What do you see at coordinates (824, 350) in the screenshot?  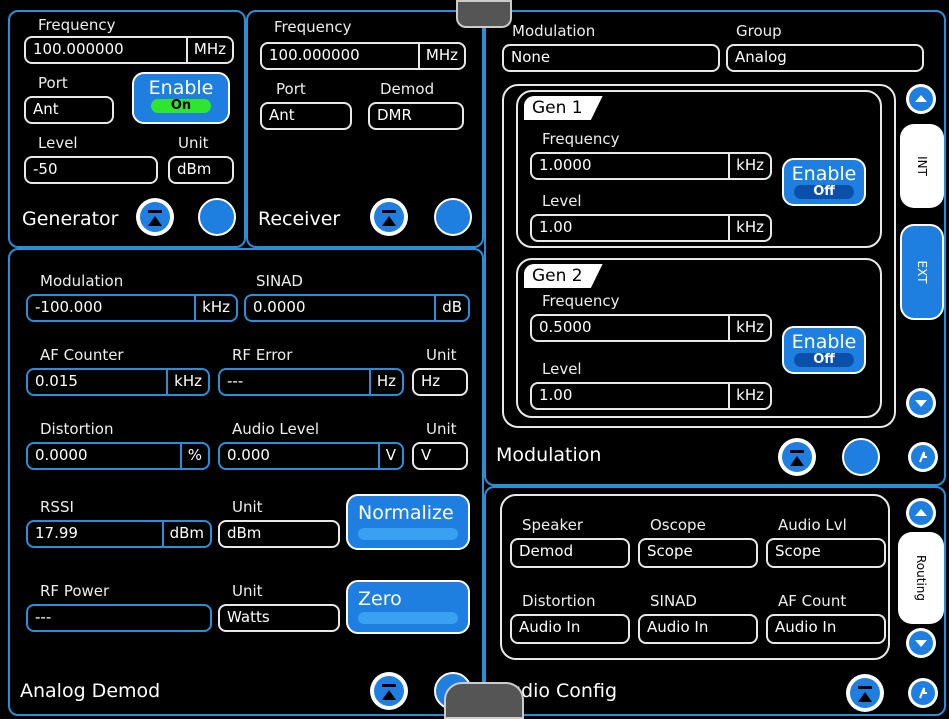 I see `gen2-enable-button: Enable Off` at bounding box center [824, 350].